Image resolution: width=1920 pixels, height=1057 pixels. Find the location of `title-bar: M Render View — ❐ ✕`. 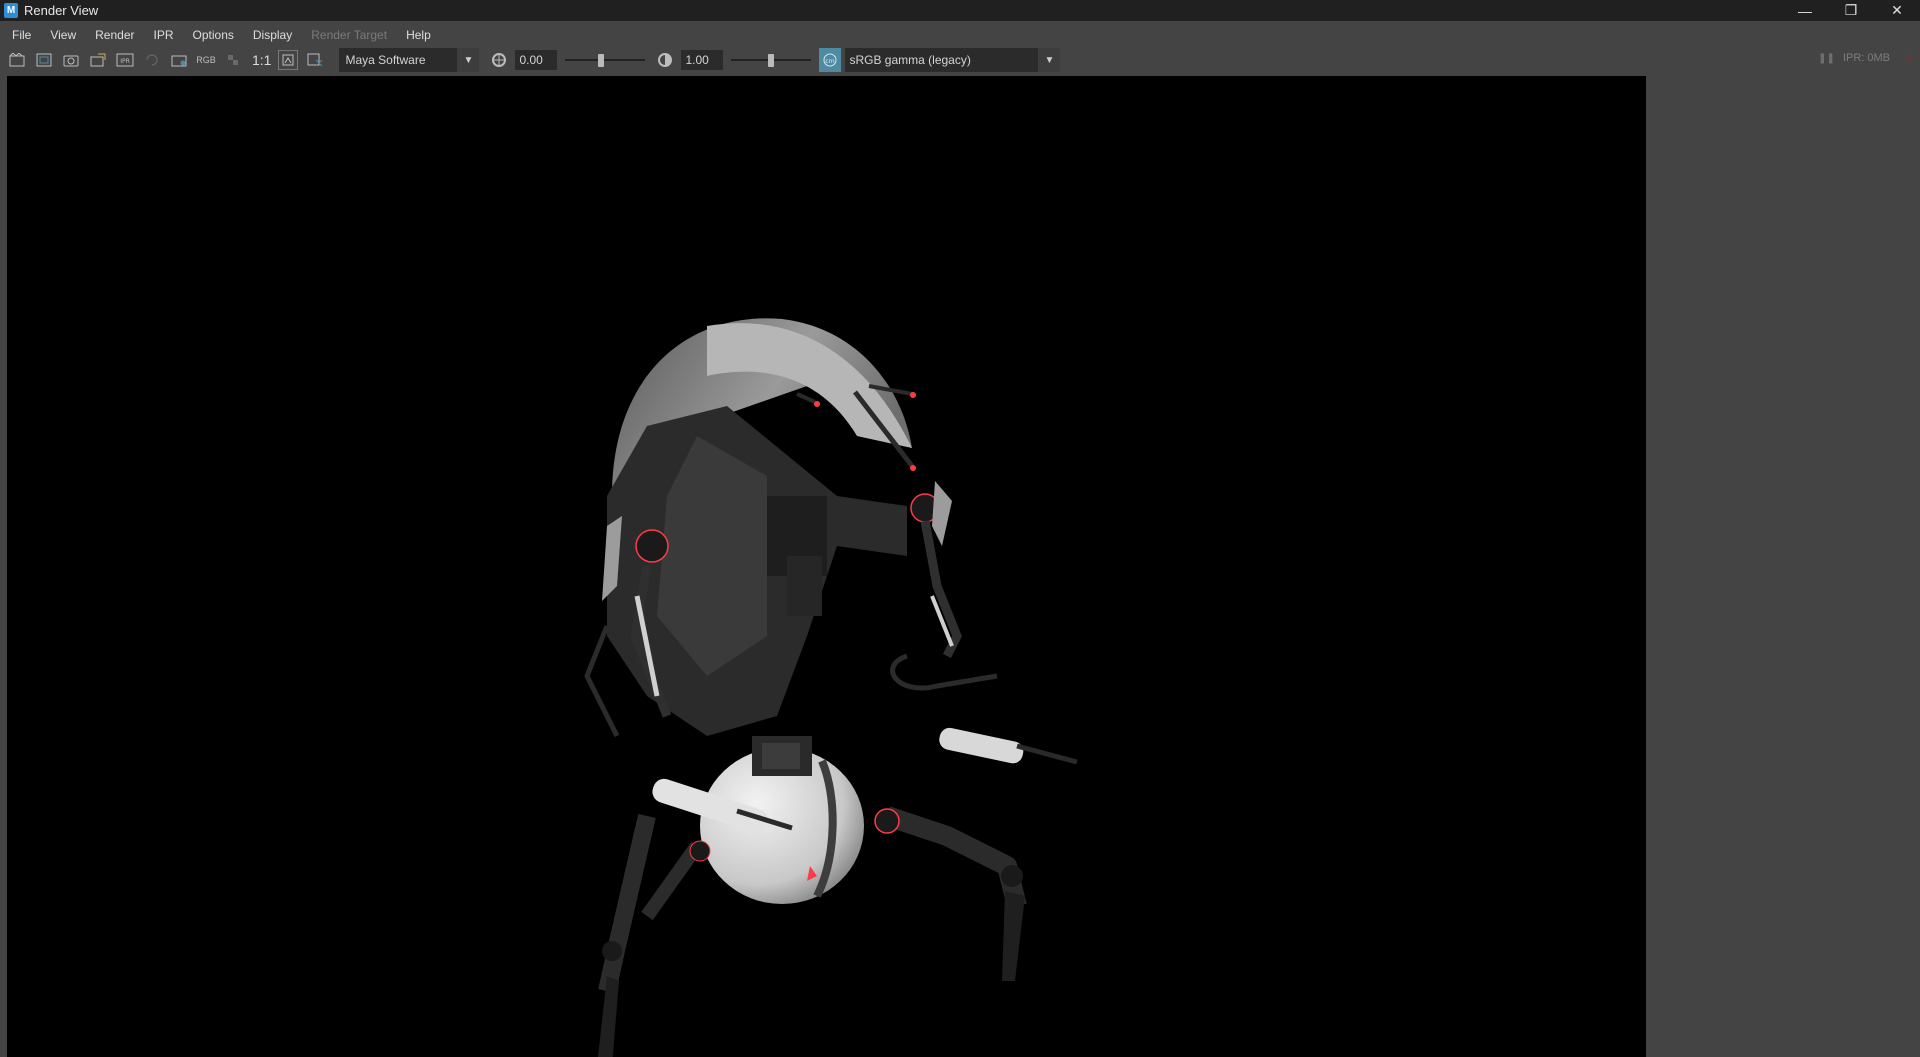

title-bar: M Render View — ❐ ✕ is located at coordinates (960, 10).